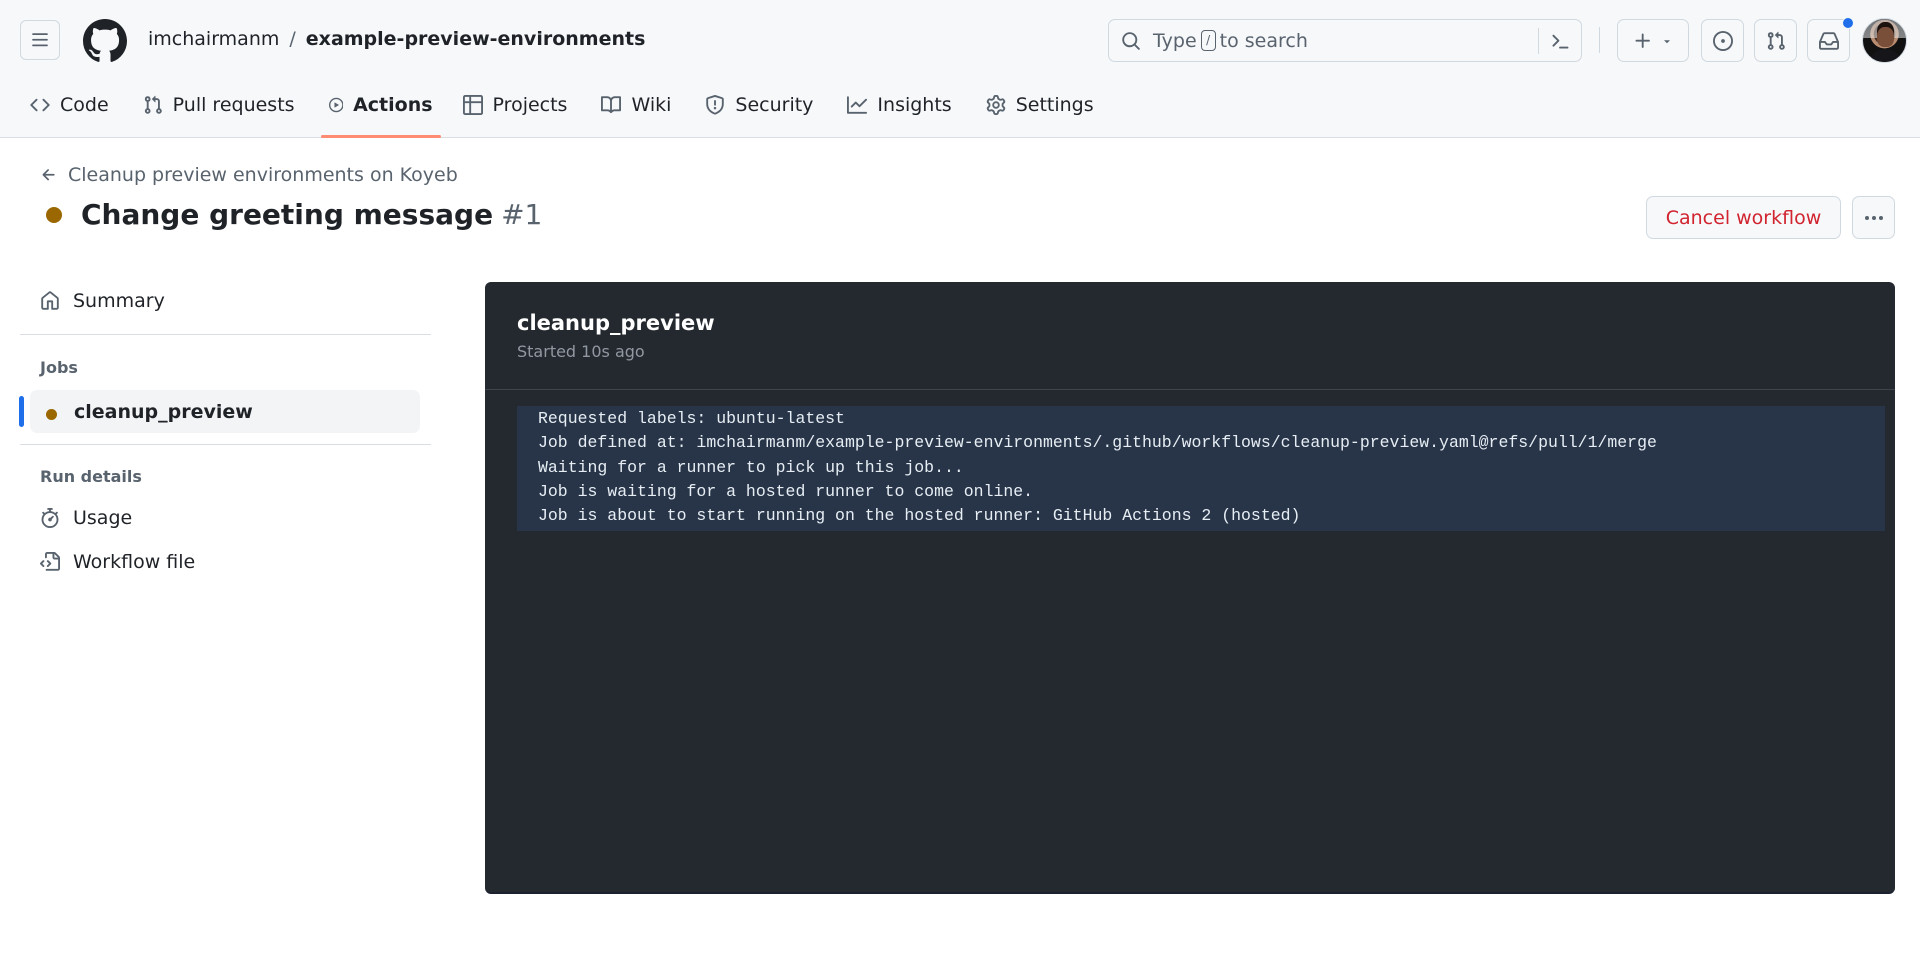  What do you see at coordinates (995, 105) in the screenshot?
I see `gear-icon` at bounding box center [995, 105].